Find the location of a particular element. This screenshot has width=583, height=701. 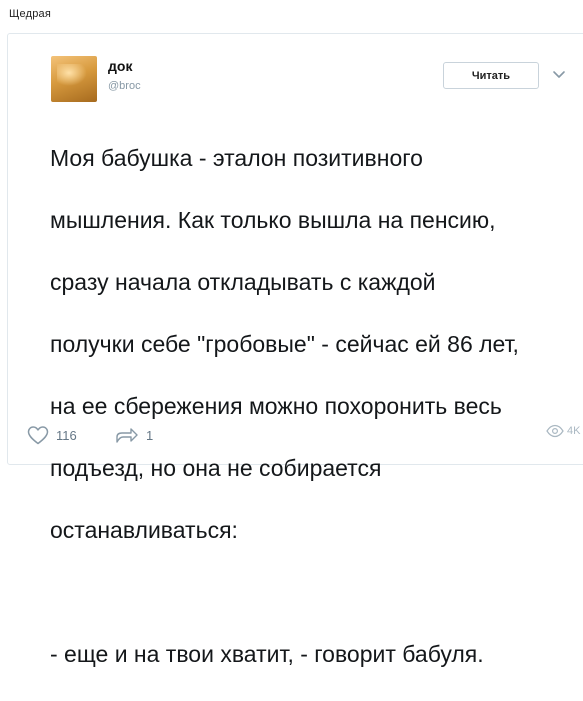

views-stat: 4K is located at coordinates (563, 431).